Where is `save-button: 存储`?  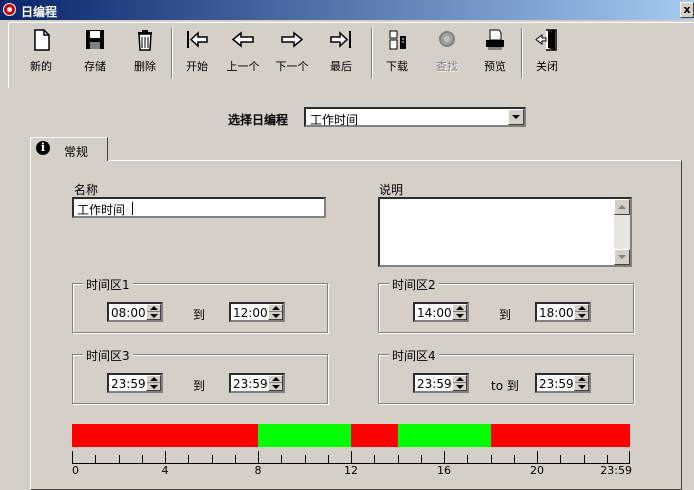 save-button: 存储 is located at coordinates (95, 53).